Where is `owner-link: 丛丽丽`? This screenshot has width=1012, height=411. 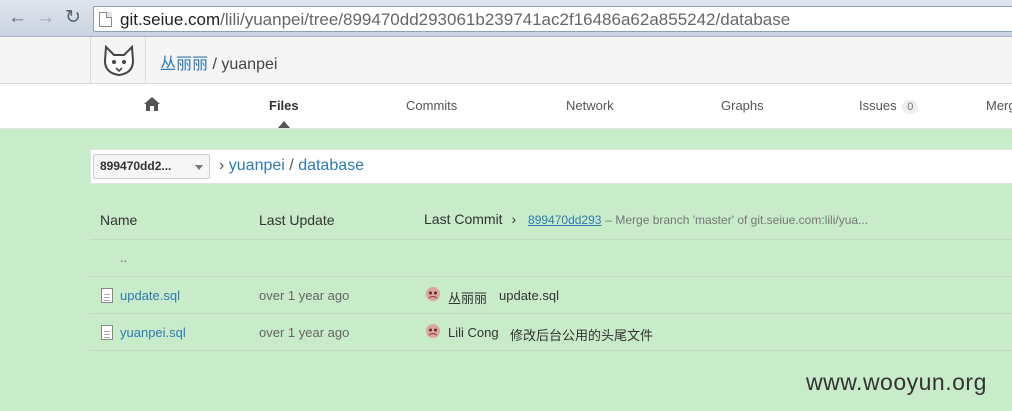 owner-link: 丛丽丽 is located at coordinates (184, 64).